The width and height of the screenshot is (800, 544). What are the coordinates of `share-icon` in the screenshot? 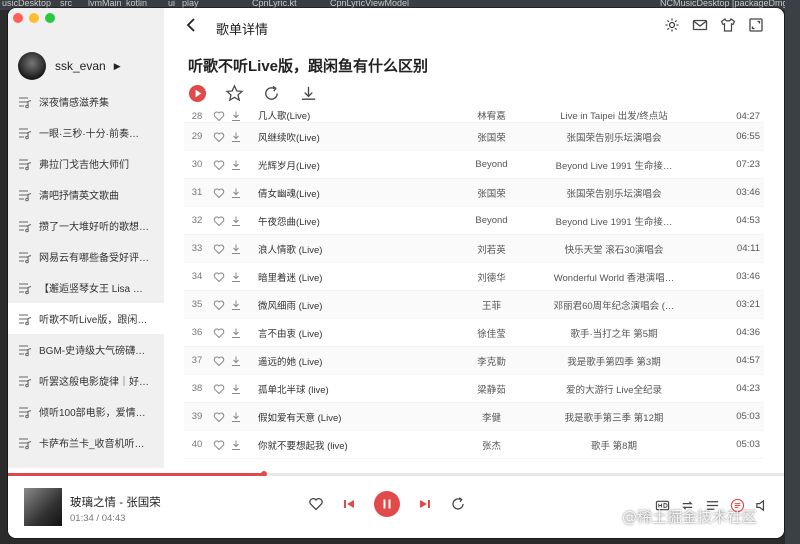 It's located at (458, 504).